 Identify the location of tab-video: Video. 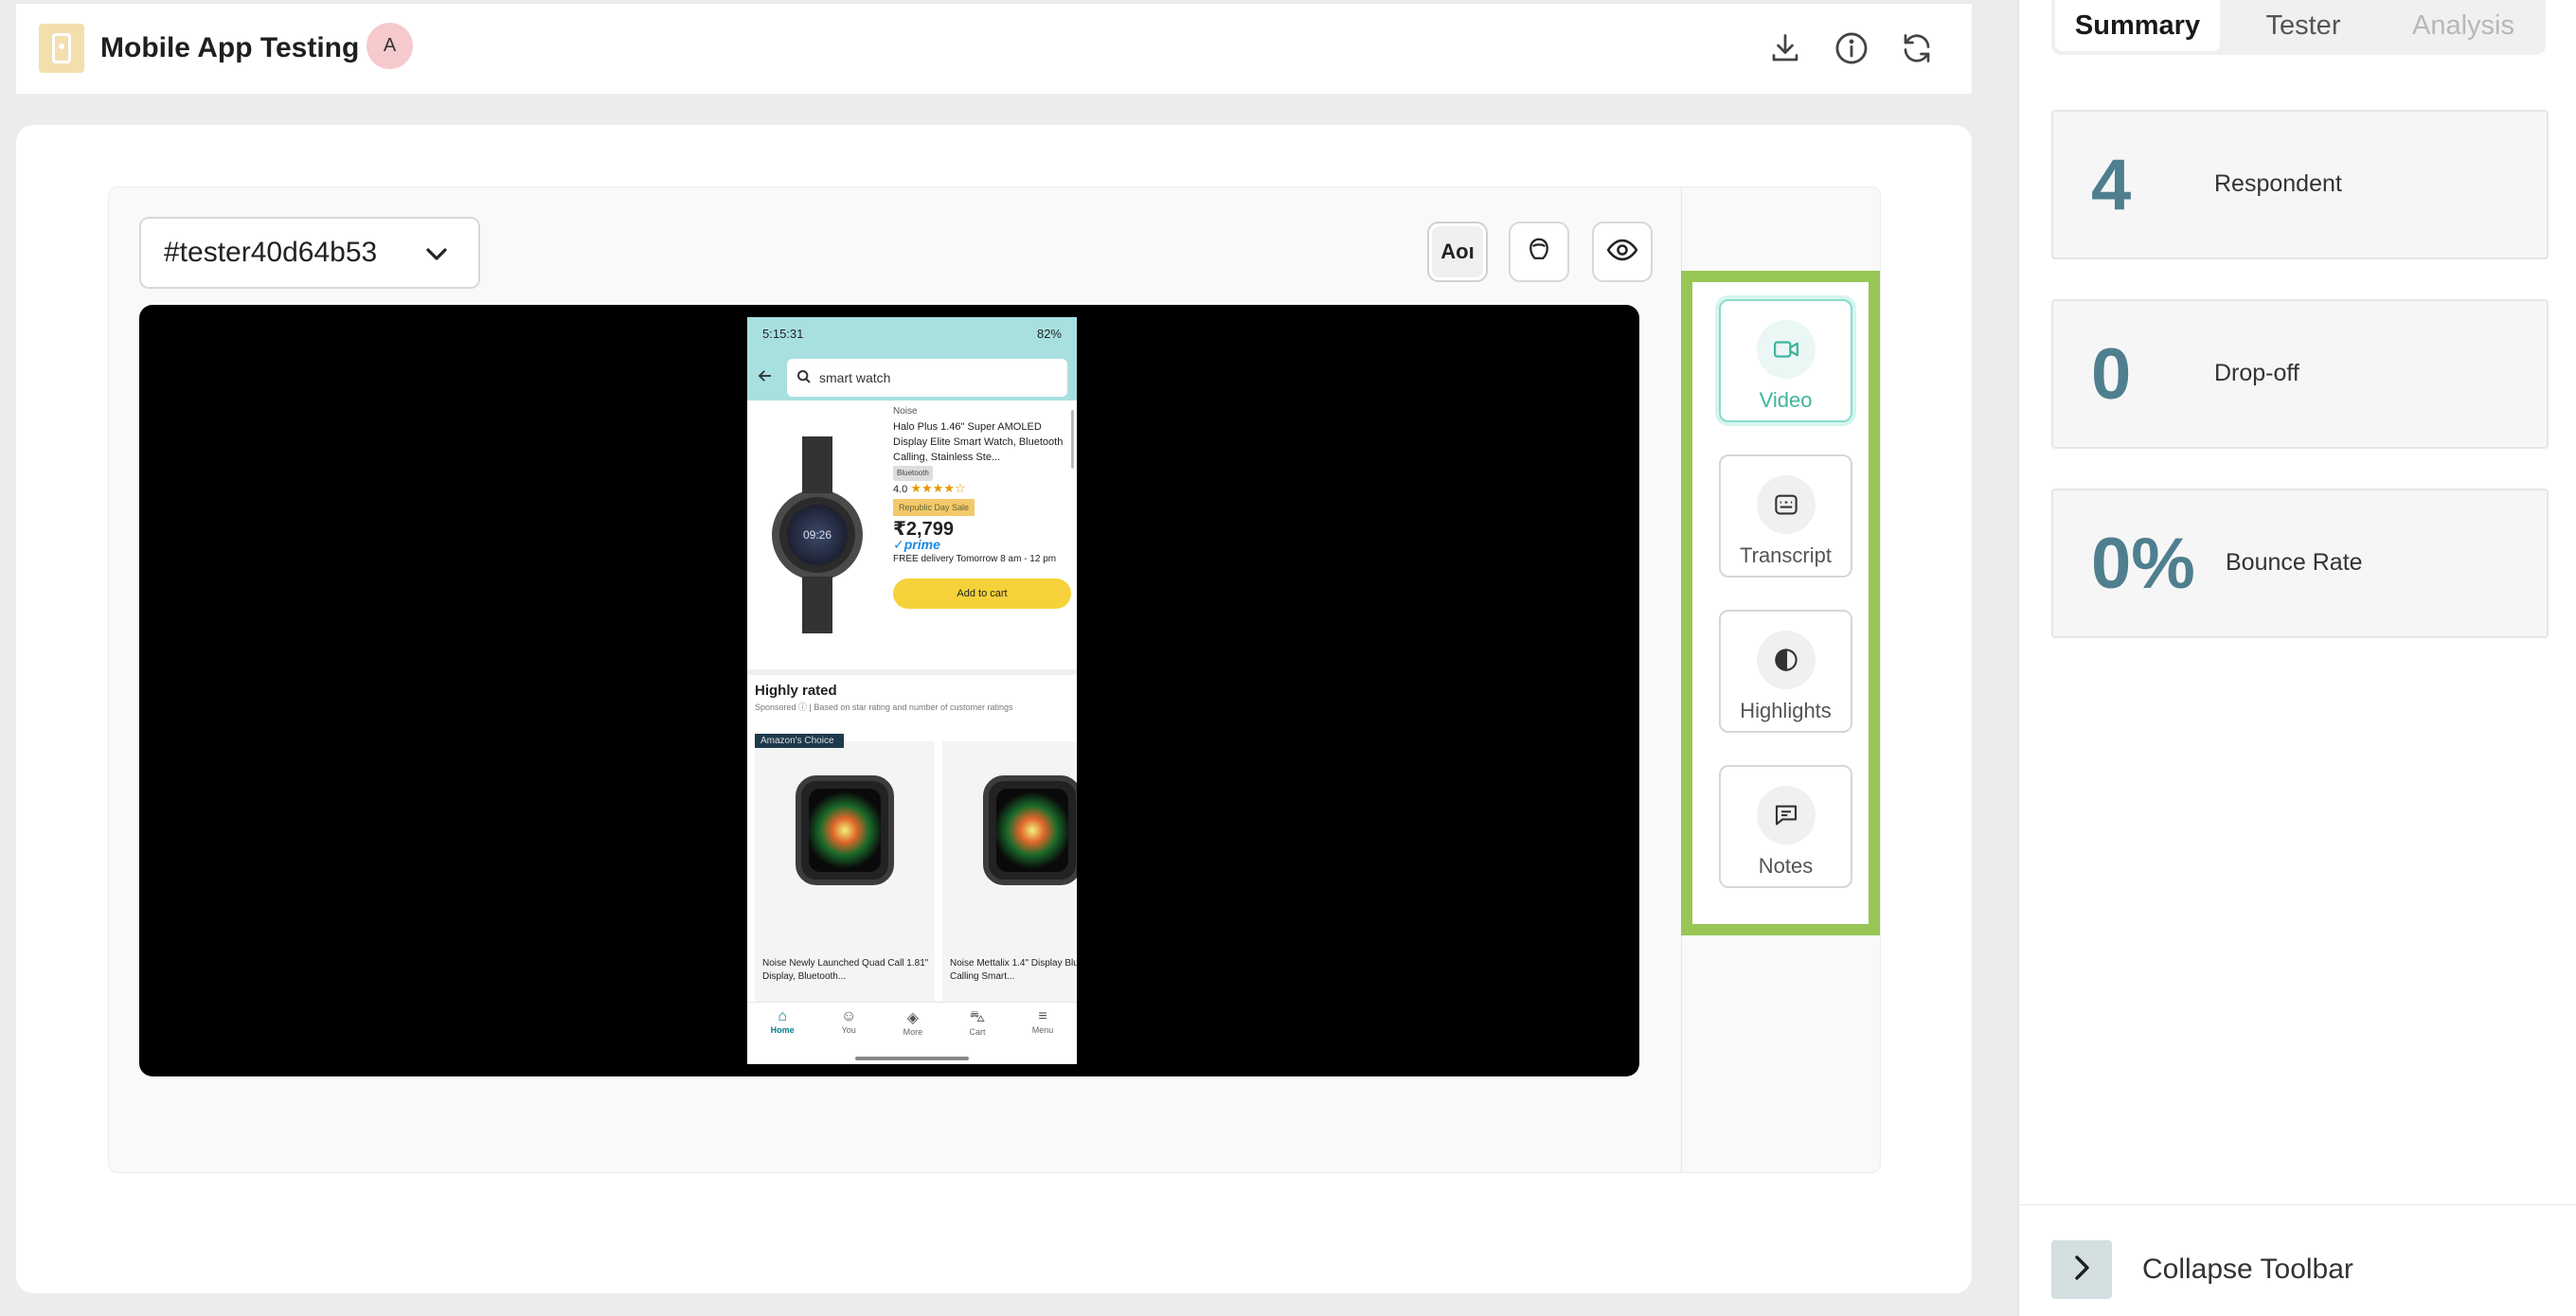
(1785, 360).